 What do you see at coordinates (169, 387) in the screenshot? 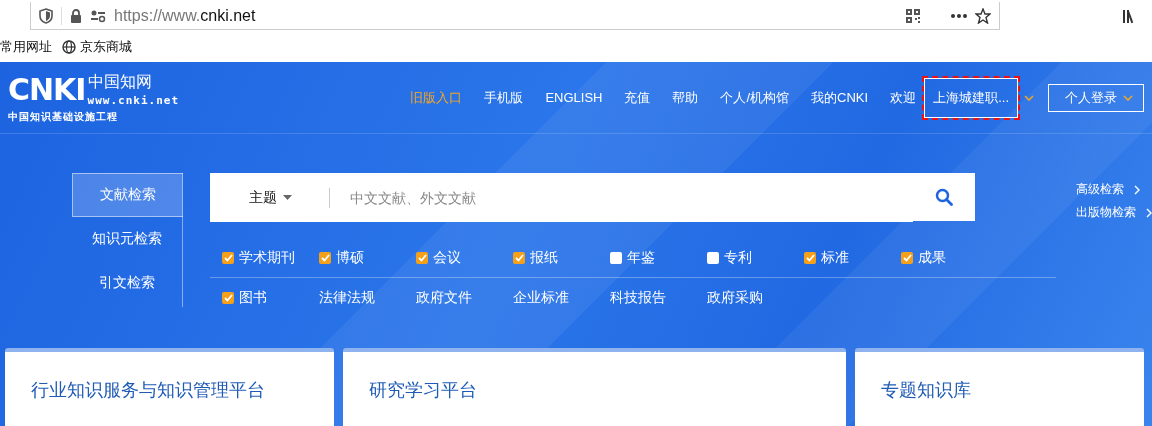
I see `platform-card: 行业知识服务与知识管理平台` at bounding box center [169, 387].